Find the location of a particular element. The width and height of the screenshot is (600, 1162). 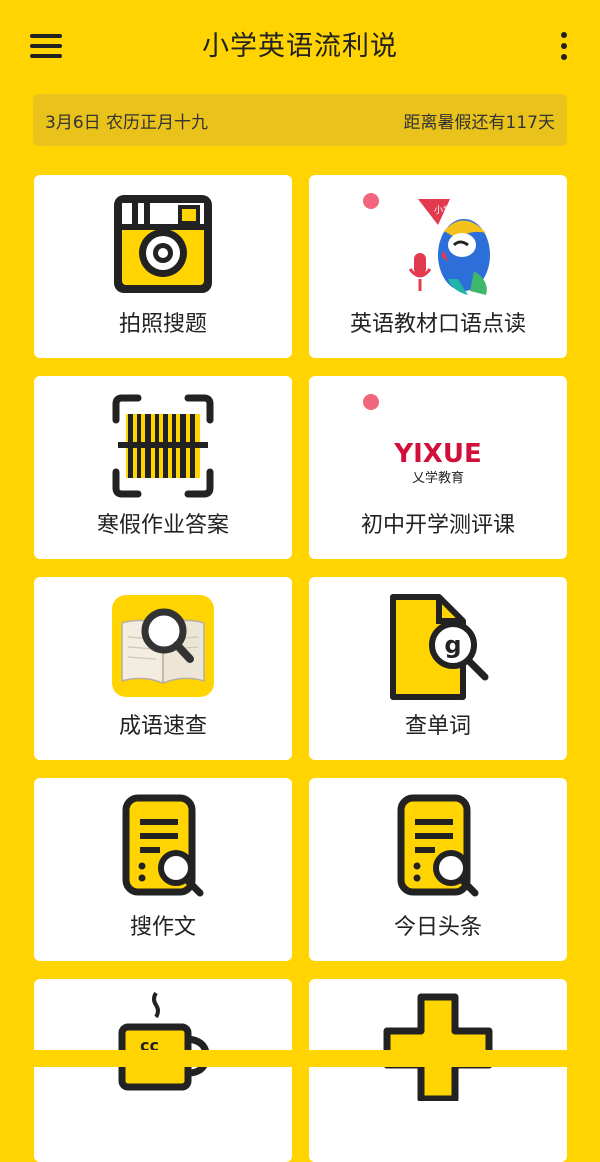

camera-icon is located at coordinates (163, 244).